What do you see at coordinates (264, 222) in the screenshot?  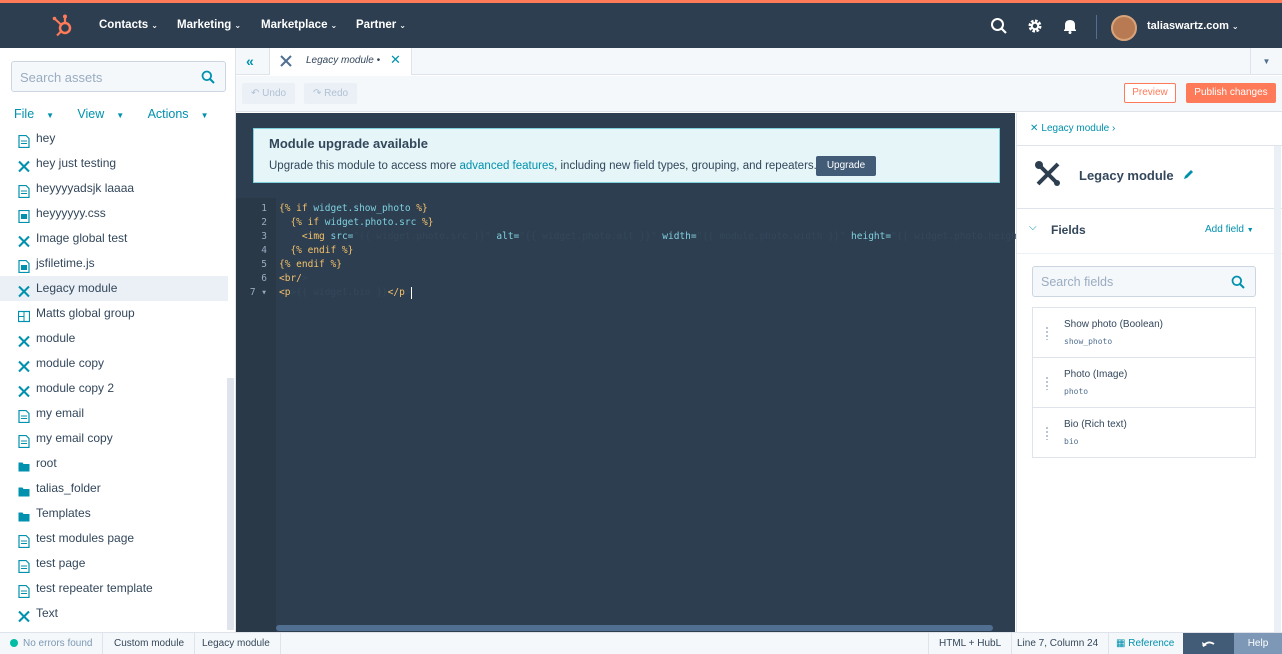 I see `line-number: 2` at bounding box center [264, 222].